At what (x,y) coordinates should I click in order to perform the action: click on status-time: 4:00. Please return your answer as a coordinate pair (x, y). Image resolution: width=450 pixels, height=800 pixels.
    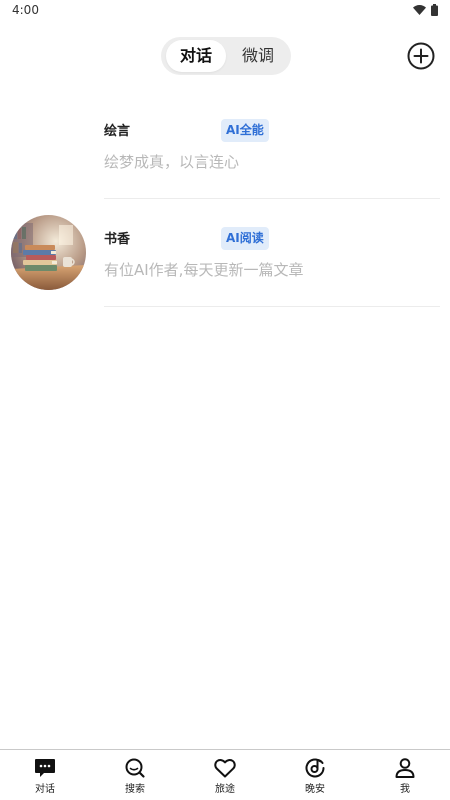
    Looking at the image, I should click on (25, 10).